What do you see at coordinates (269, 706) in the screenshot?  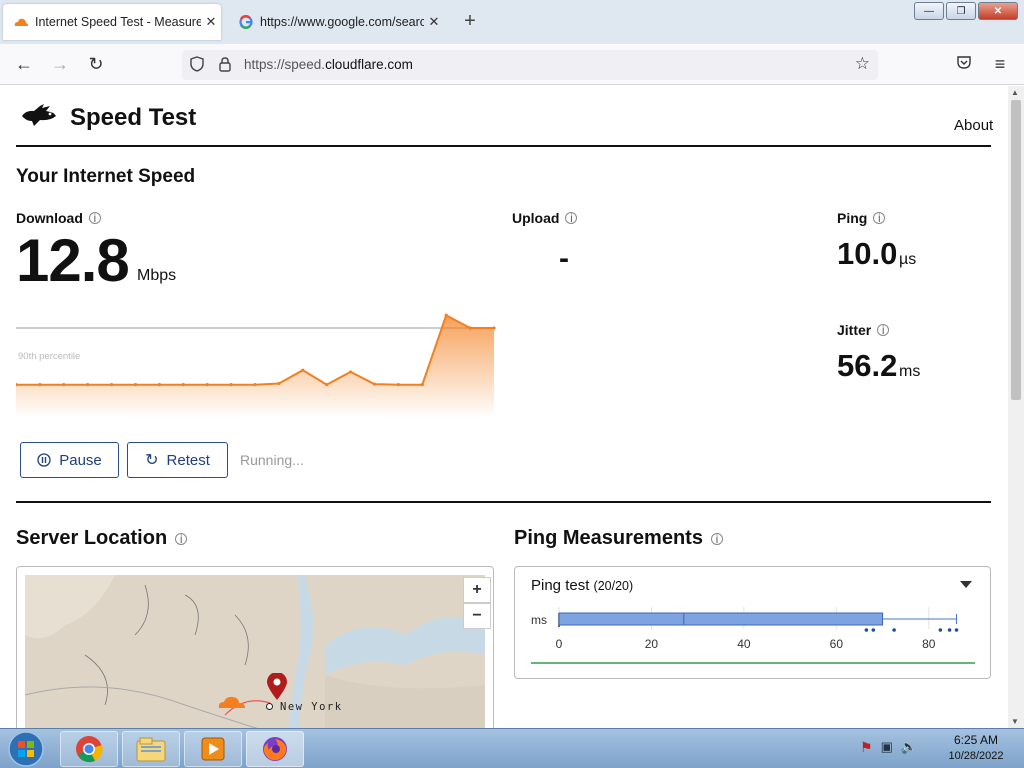 I see `city-dot-icon` at bounding box center [269, 706].